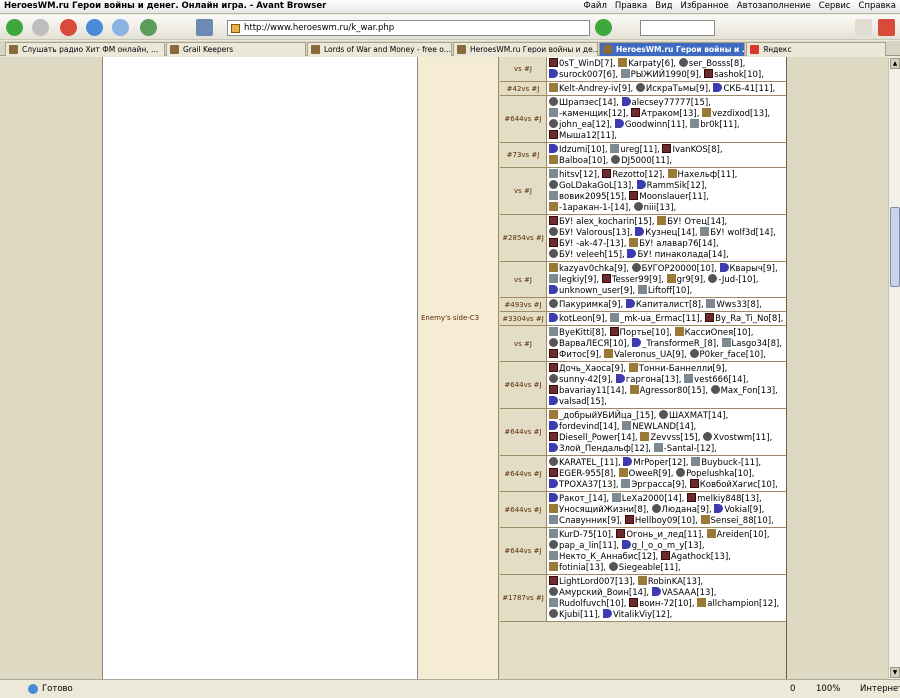 This screenshot has height=698, width=900. Describe the element at coordinates (895, 63) in the screenshot. I see `scroll-up-button: ▲` at that location.